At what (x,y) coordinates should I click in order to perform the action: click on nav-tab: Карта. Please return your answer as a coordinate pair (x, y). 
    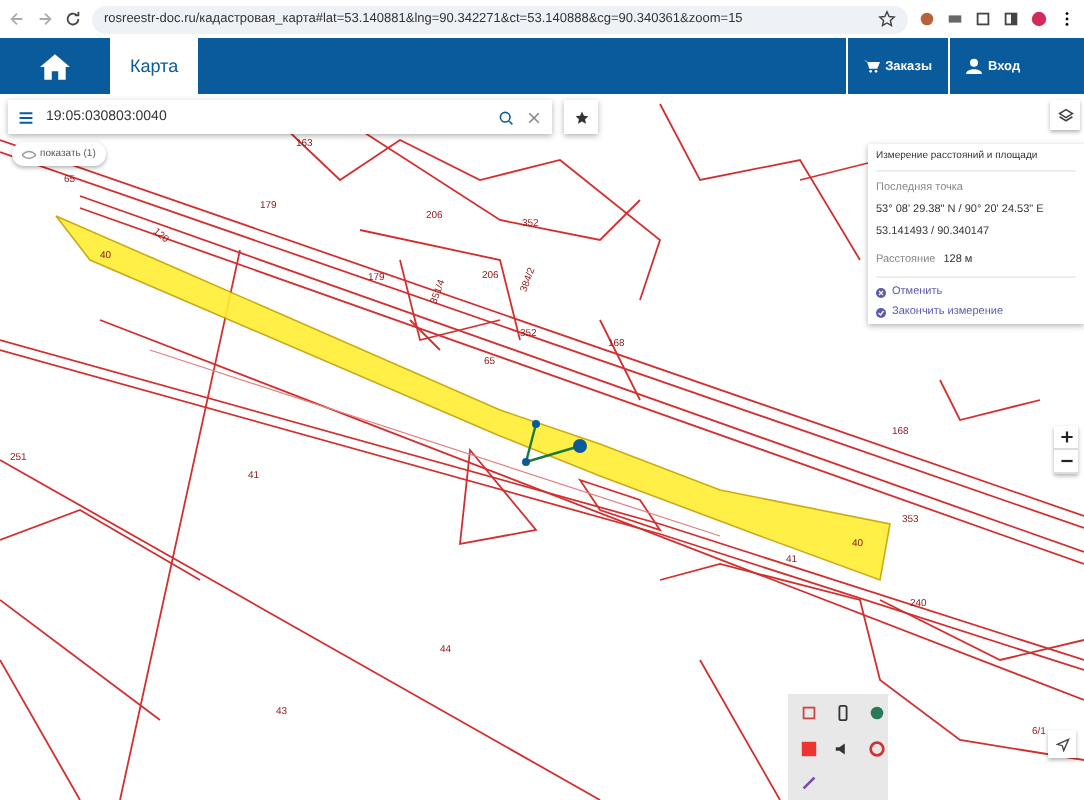
    Looking at the image, I should click on (154, 66).